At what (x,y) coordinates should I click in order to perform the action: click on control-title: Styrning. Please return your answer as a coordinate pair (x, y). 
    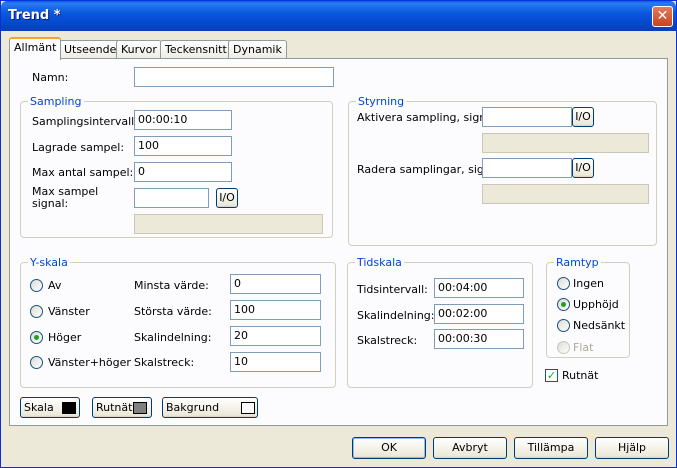
    Looking at the image, I should click on (381, 101).